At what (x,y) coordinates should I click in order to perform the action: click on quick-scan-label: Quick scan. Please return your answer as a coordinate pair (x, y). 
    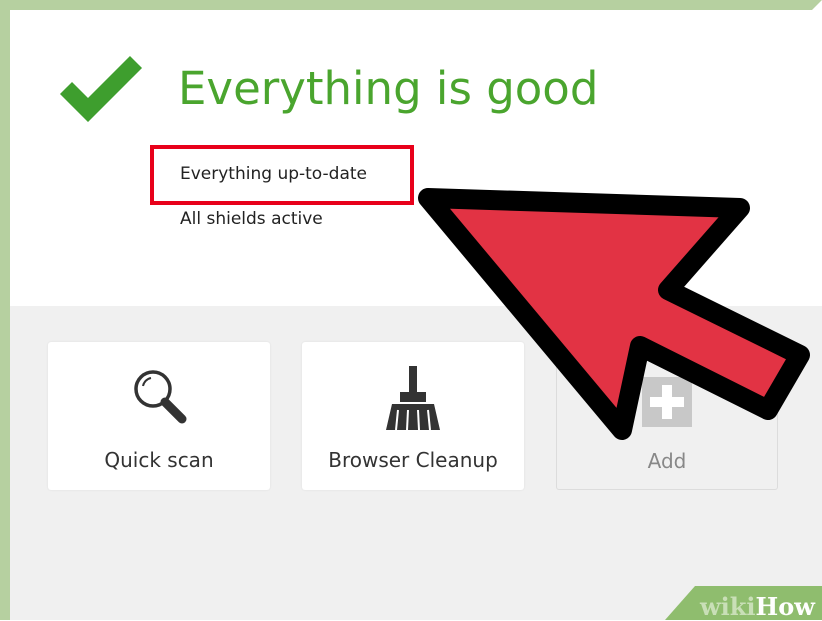
    Looking at the image, I should click on (159, 460).